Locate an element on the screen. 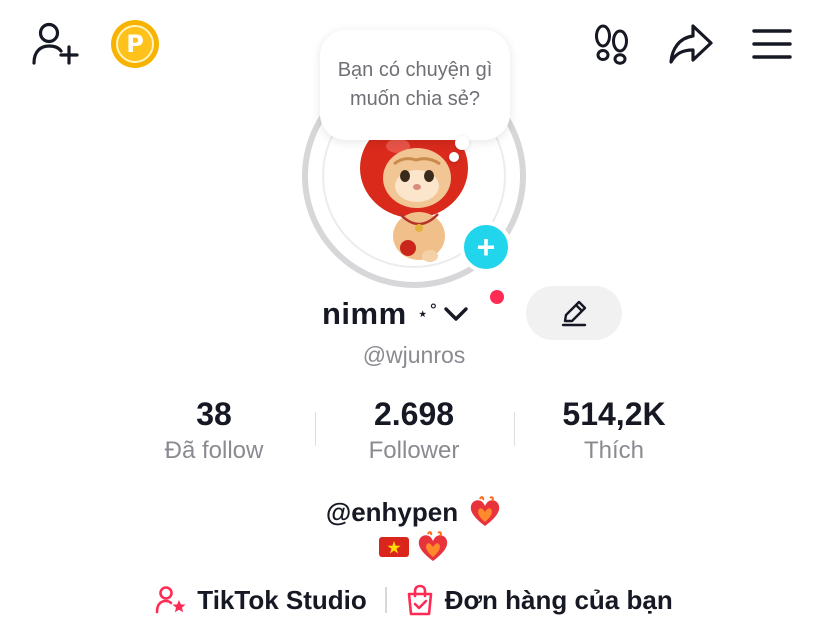 Image resolution: width=828 pixels, height=638 pixels. username: @wjunros is located at coordinates (414, 355).